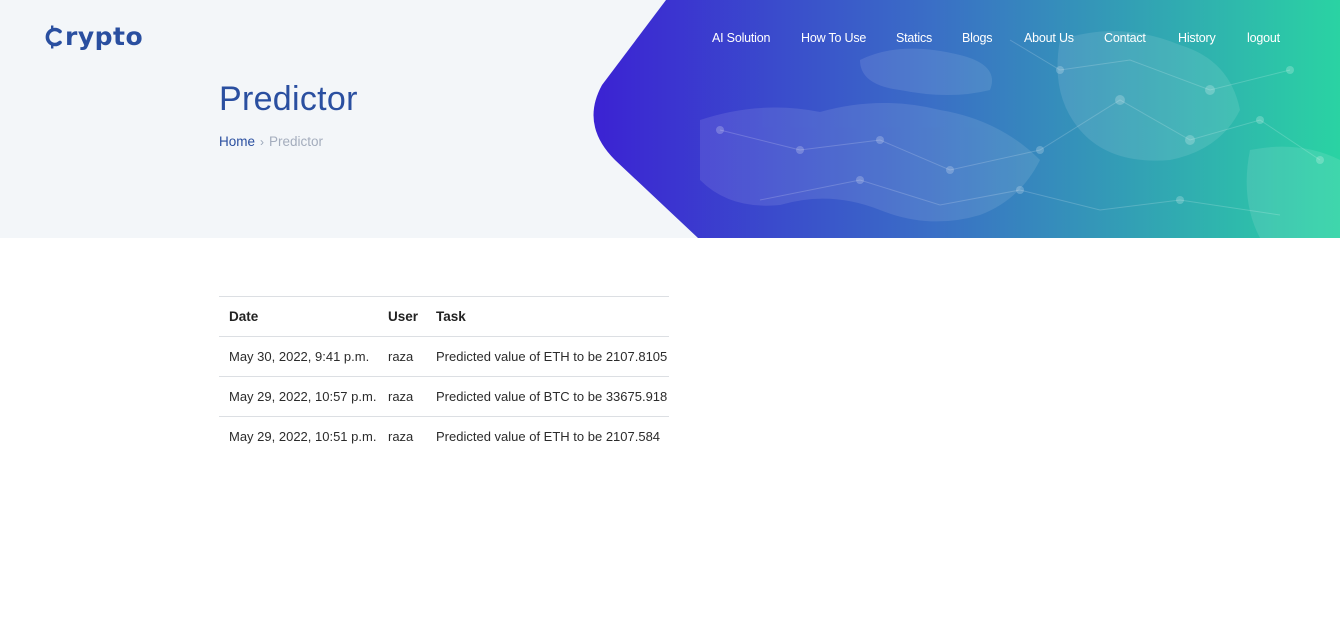 The width and height of the screenshot is (1340, 619). Describe the element at coordinates (299, 396) in the screenshot. I see `cell-date: May 29, 2022, 10:57 p.m.` at that location.